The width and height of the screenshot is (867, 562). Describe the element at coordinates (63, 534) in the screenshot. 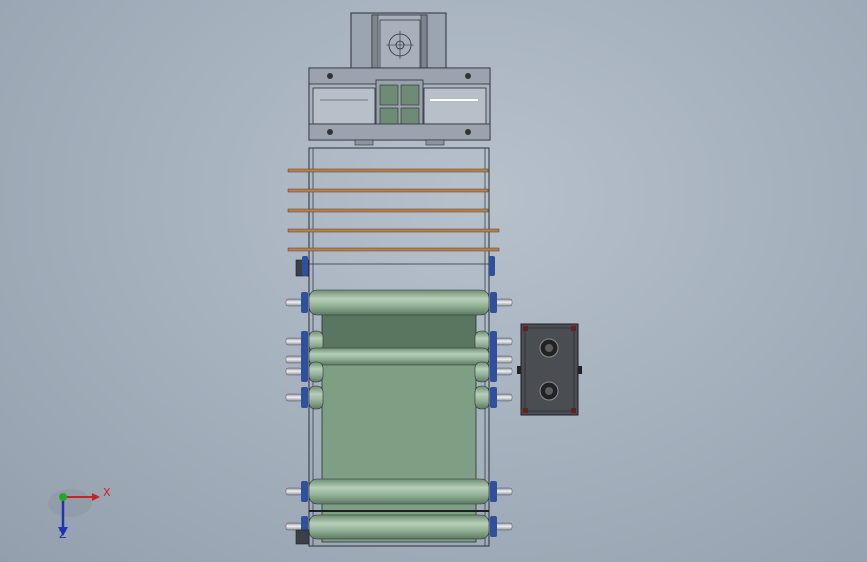

I see `z-axis-label: Z` at that location.